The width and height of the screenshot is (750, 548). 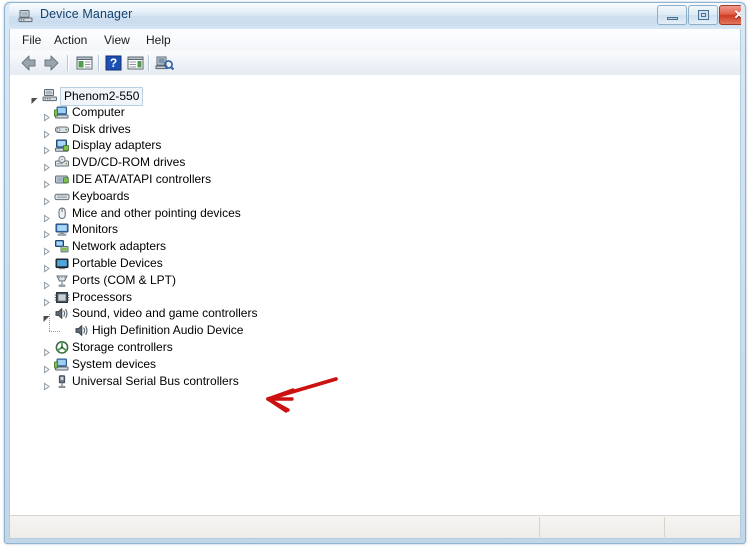 What do you see at coordinates (355, 326) in the screenshot?
I see `tree-node: High Definition Audio Device` at bounding box center [355, 326].